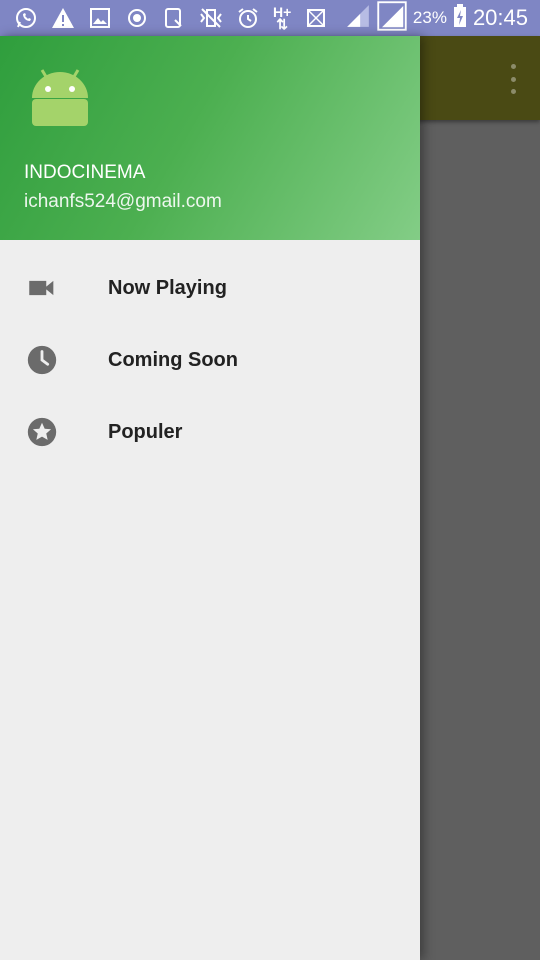 This screenshot has height=960, width=540. What do you see at coordinates (248, 18) in the screenshot?
I see `alarm-icon` at bounding box center [248, 18].